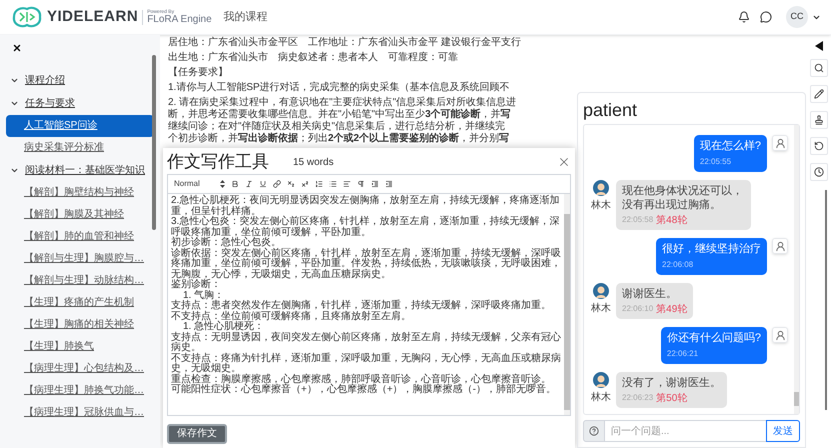  Describe the element at coordinates (638, 309) in the screenshot. I see `message-time: 22:06:10` at that location.